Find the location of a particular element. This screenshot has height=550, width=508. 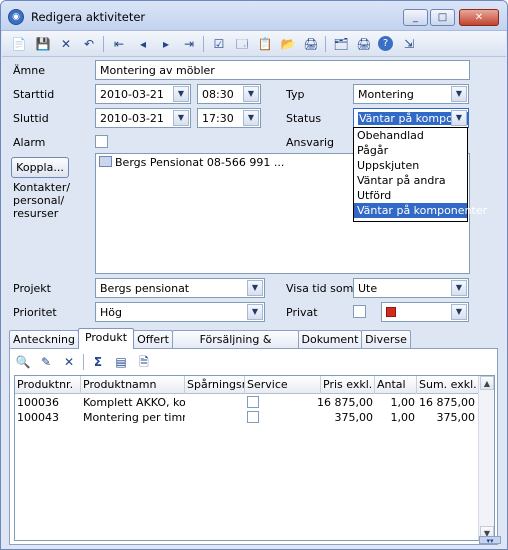

cell-summa: 375,00 is located at coordinates (447, 417).